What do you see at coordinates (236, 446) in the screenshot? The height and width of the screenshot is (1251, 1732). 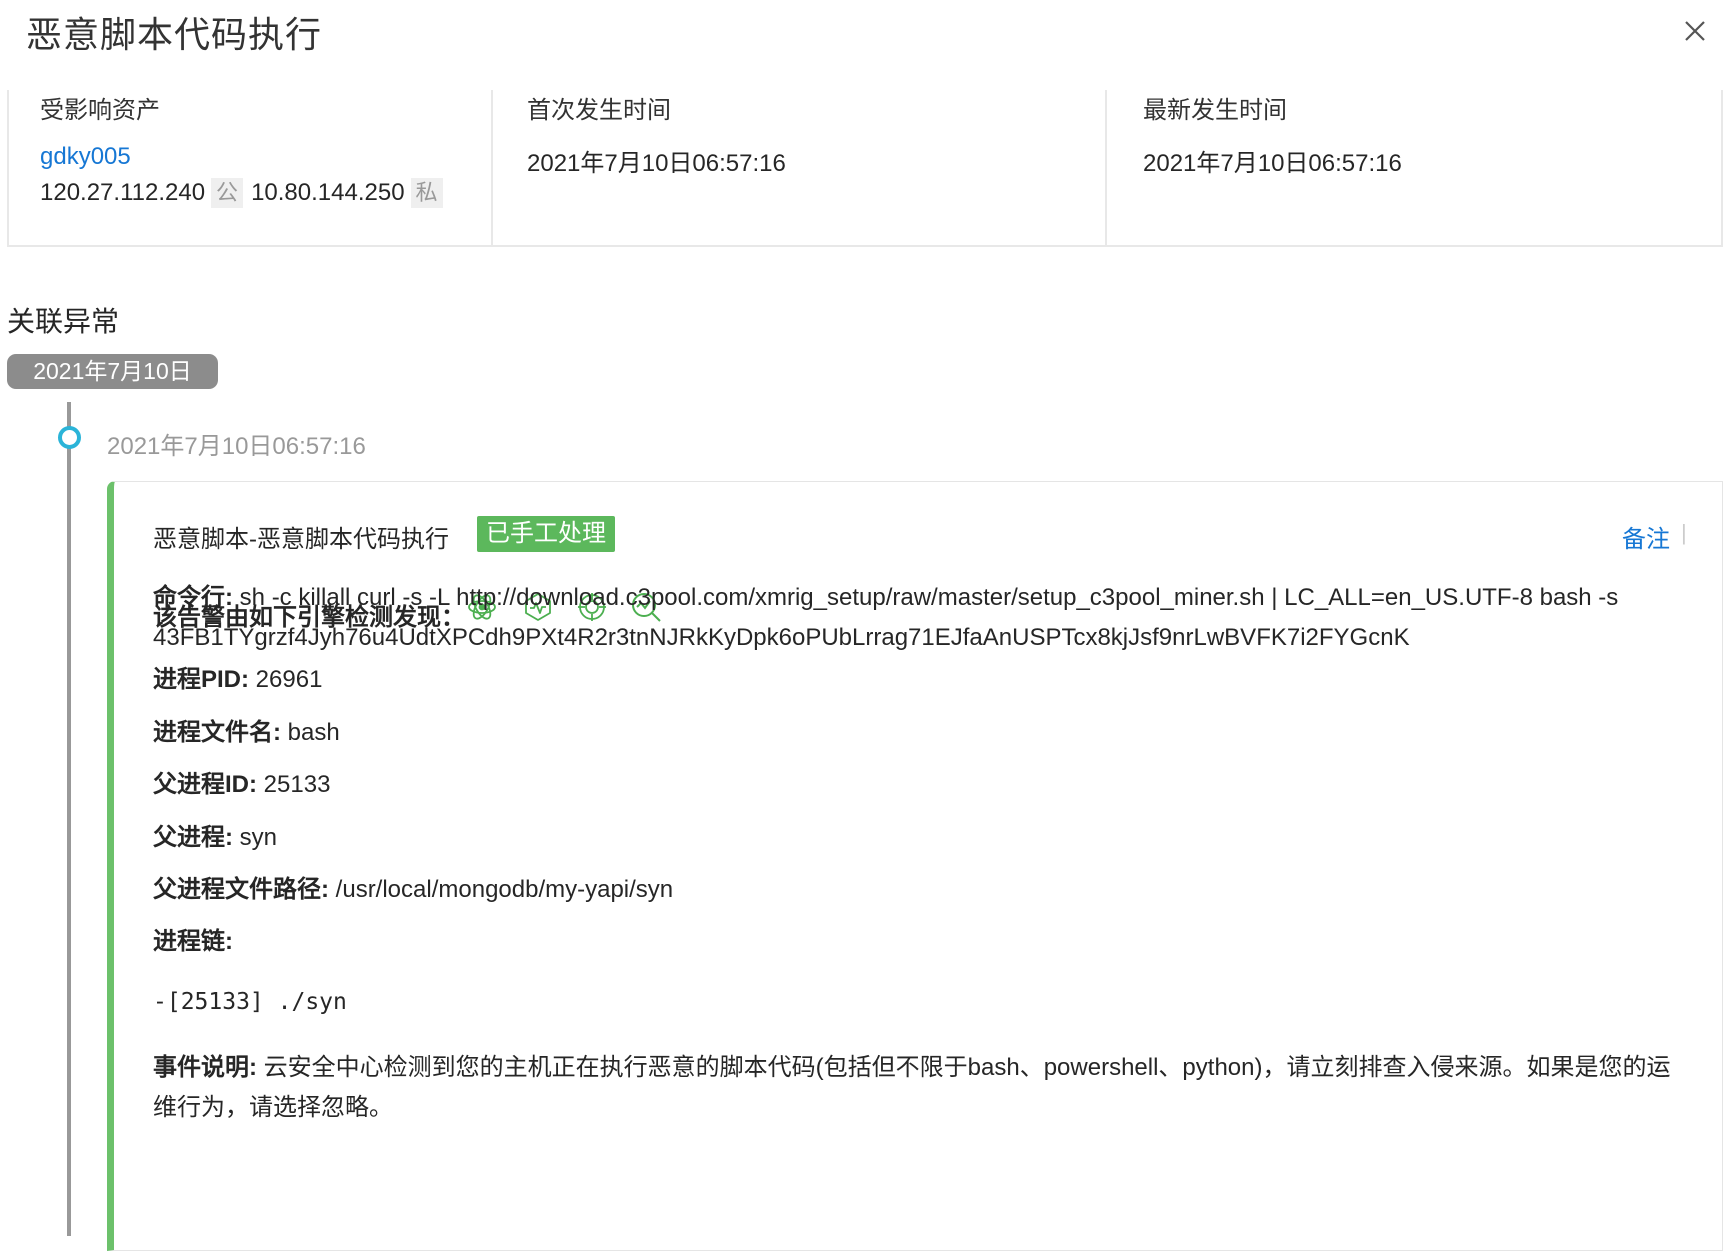 I see `timeline-event-time: 2021年7月10日06:57:16` at bounding box center [236, 446].